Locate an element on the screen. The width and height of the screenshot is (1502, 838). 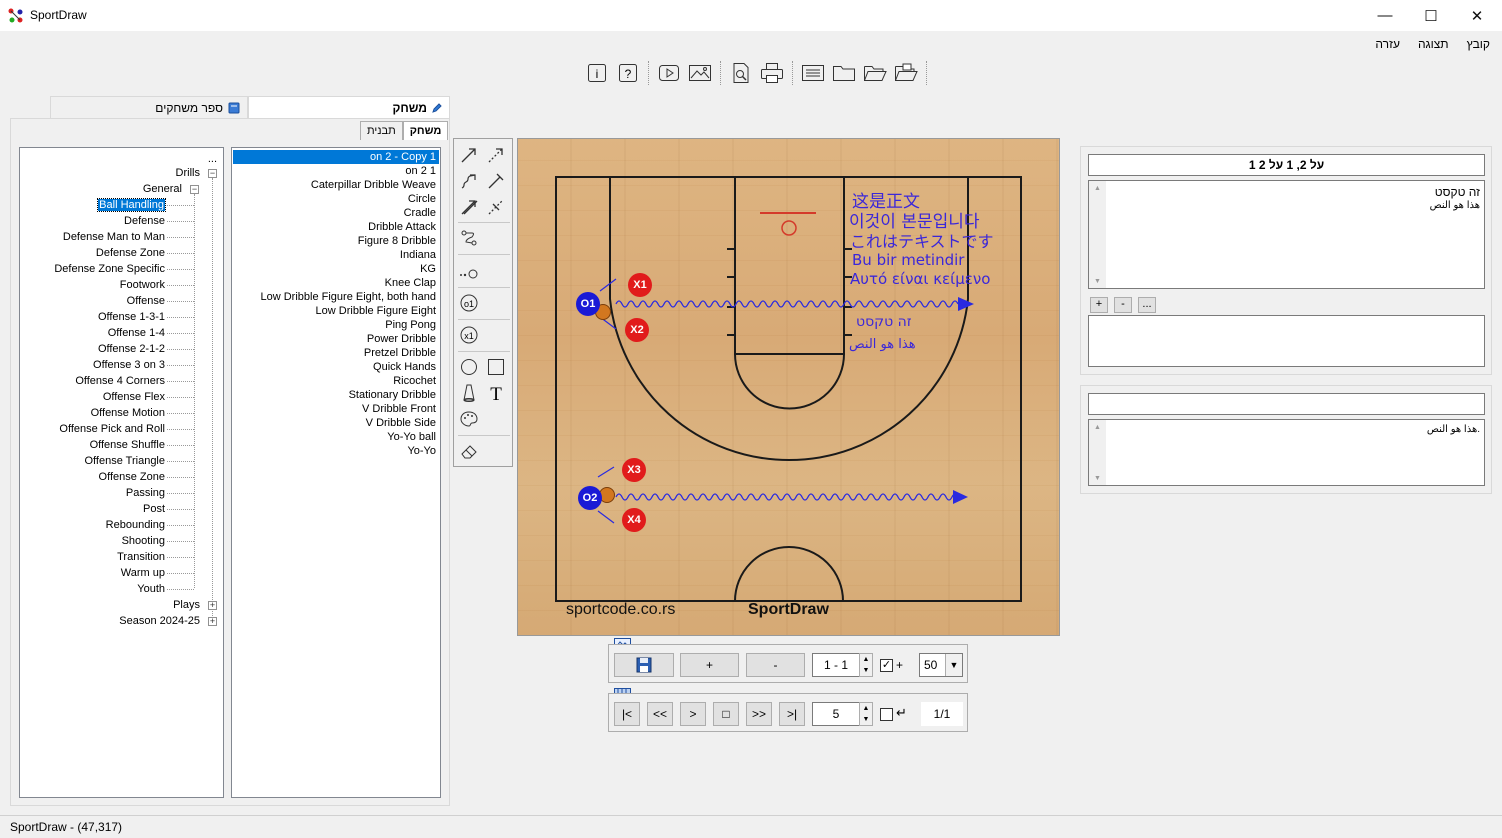
tree-item-category: Offense Pick and Roll is located at coordinates (112, 429).